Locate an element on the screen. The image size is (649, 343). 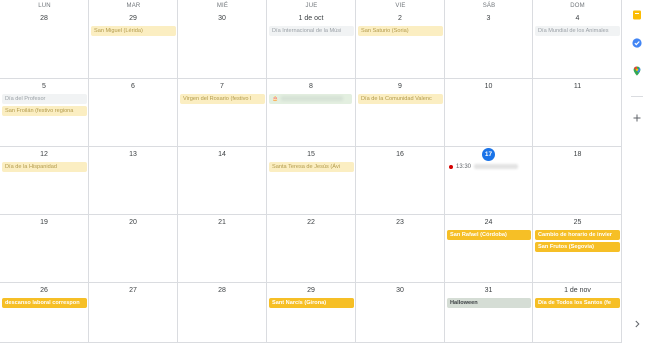
day-cell: 24 San Rafael (Córdoba) is located at coordinates (489, 249).